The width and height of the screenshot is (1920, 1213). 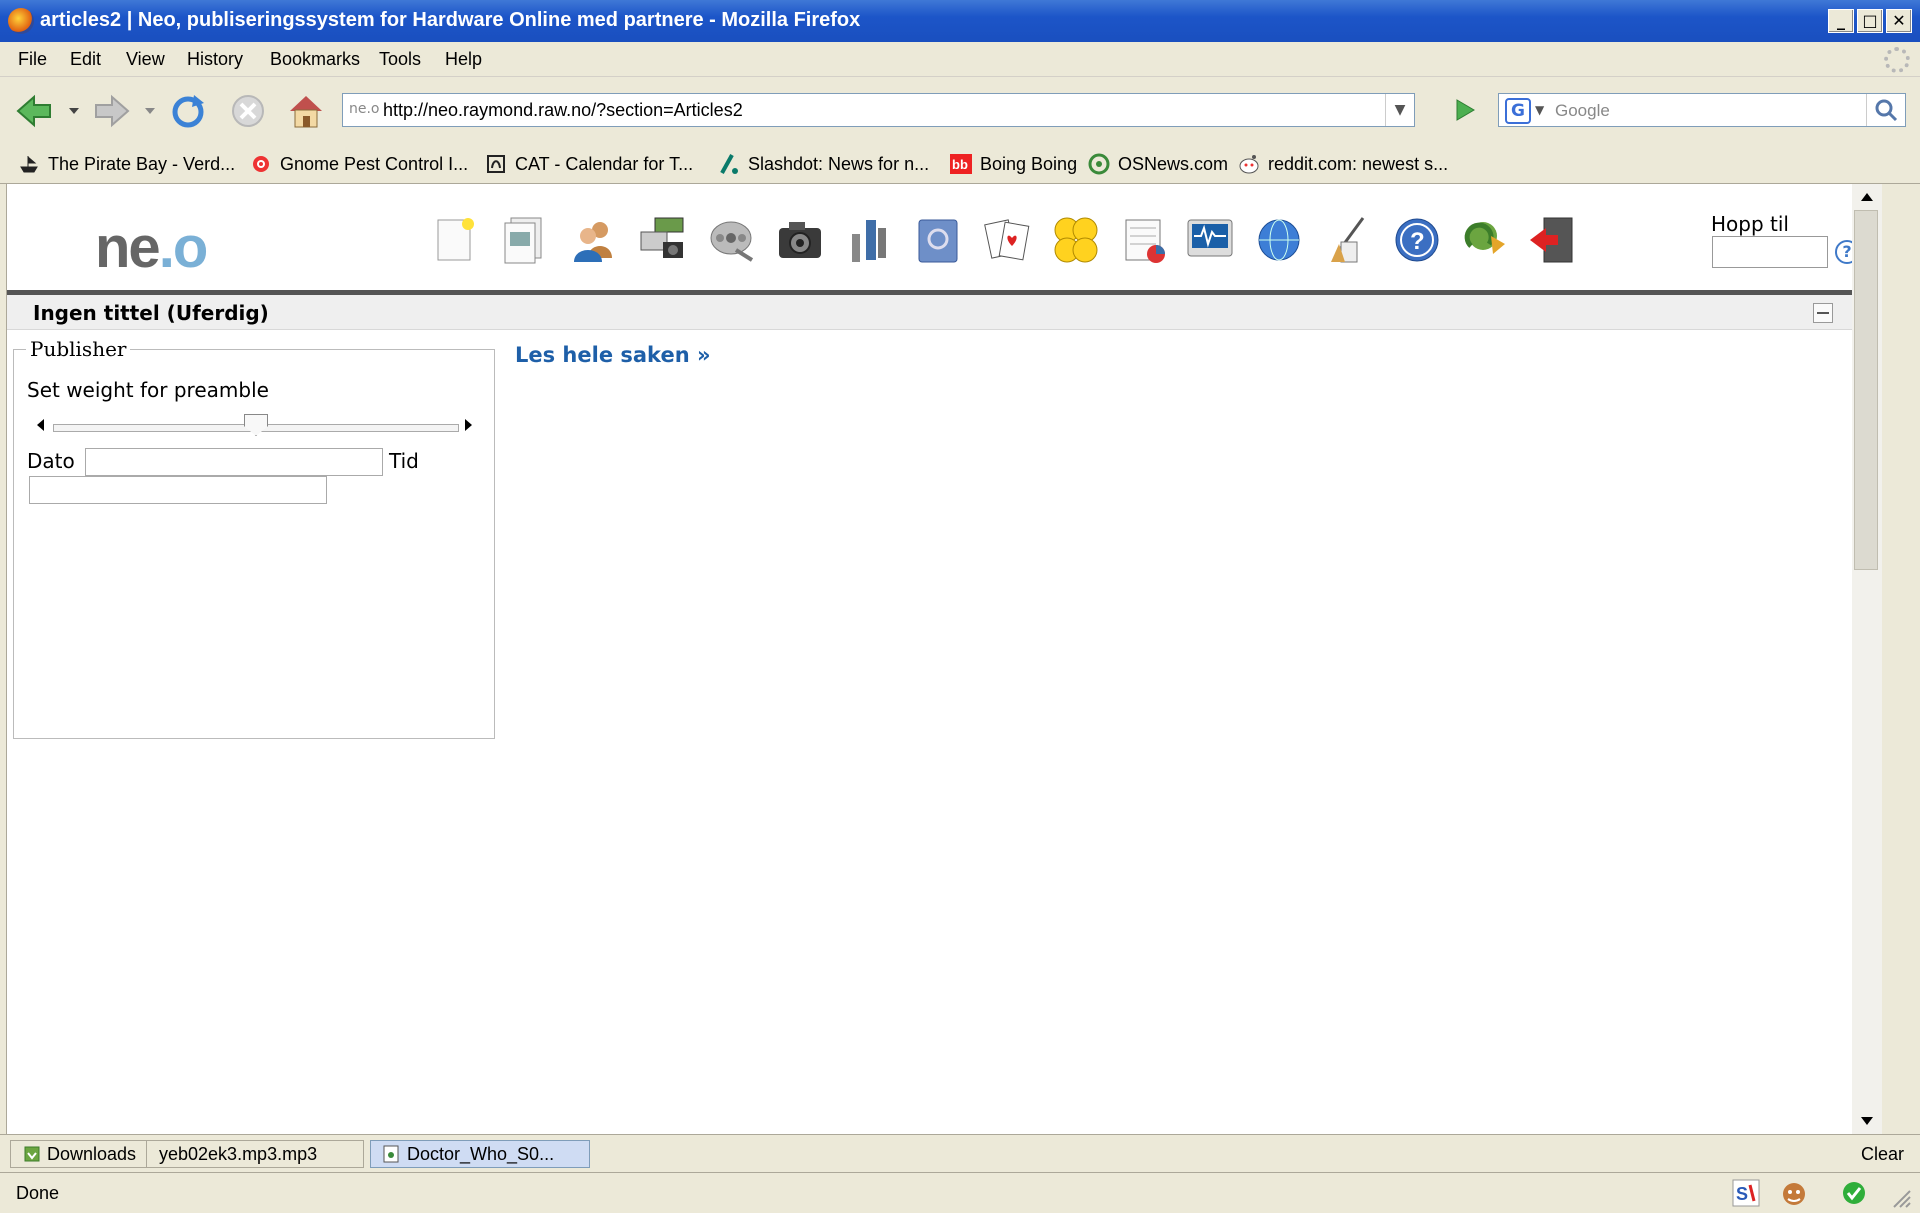 What do you see at coordinates (1885, 110) in the screenshot?
I see `search-icon` at bounding box center [1885, 110].